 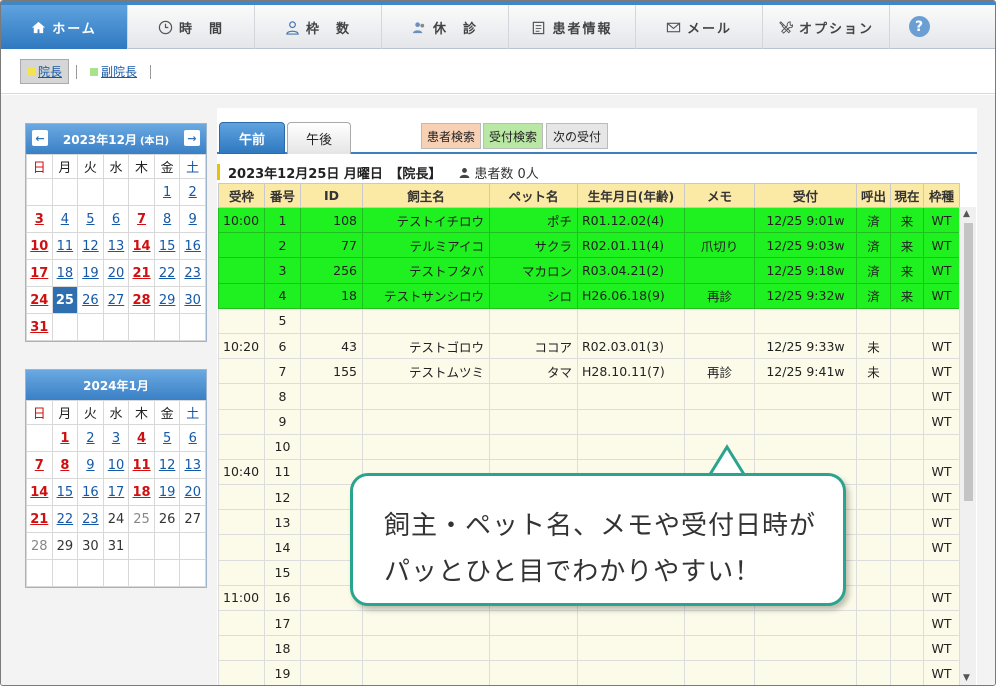 What do you see at coordinates (572, 27) in the screenshot?
I see `nav-patient-info: 患者情報` at bounding box center [572, 27].